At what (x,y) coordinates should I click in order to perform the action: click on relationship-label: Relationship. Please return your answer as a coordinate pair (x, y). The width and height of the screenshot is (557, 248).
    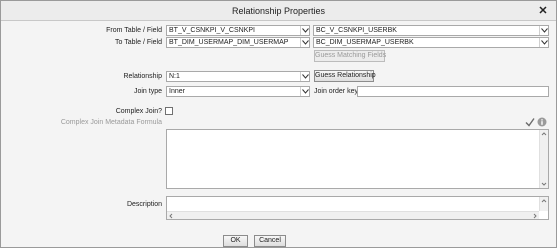
    Looking at the image, I should click on (142, 76).